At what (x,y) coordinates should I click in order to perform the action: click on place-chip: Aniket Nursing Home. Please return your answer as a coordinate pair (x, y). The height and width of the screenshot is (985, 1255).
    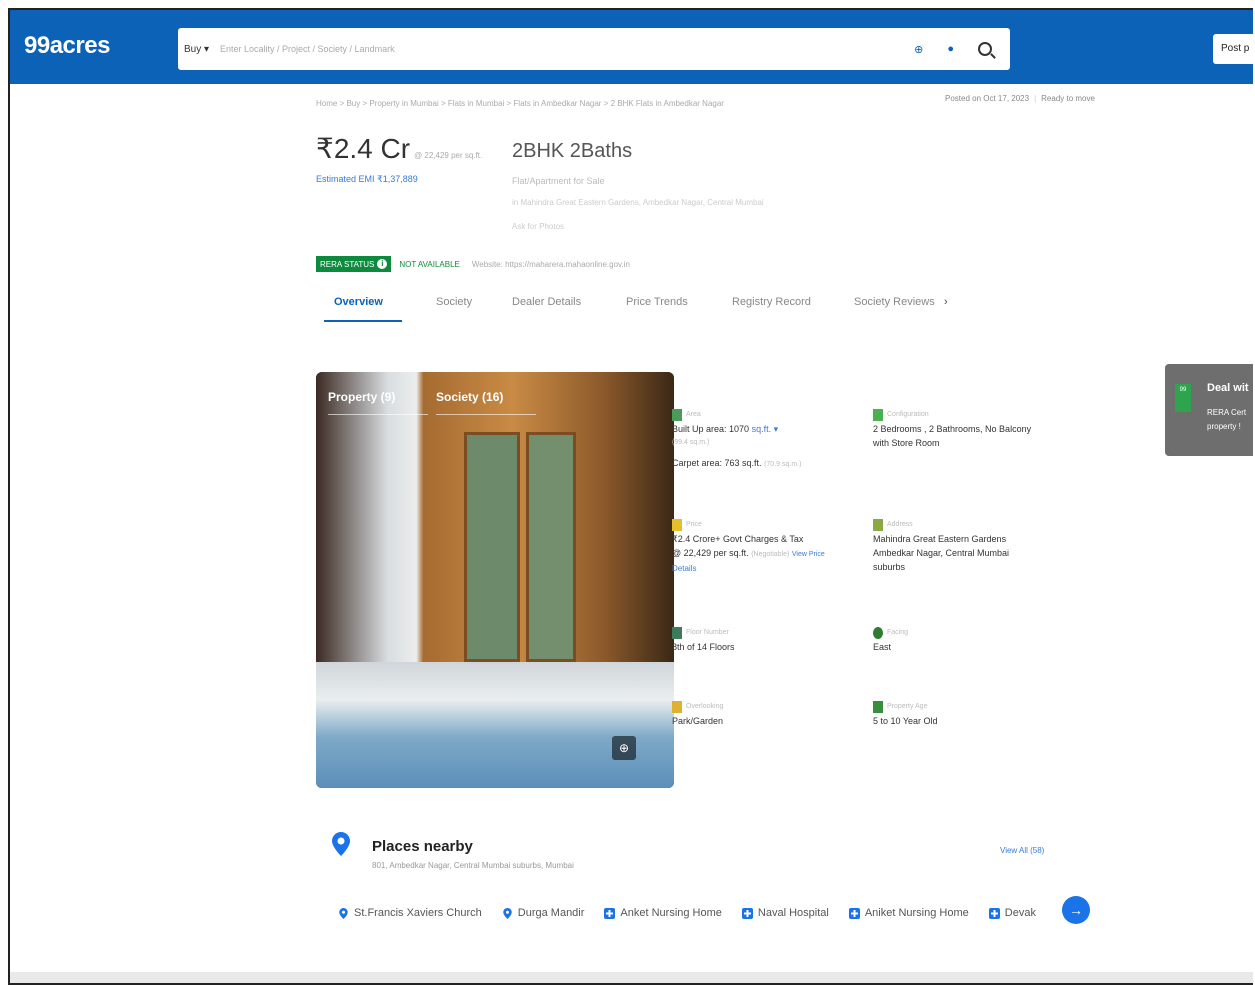
    Looking at the image, I should click on (908, 913).